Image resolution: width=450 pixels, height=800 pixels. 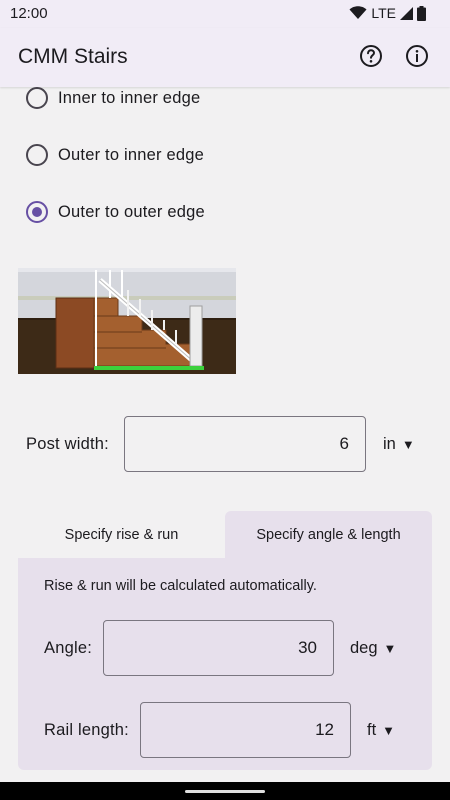 I want to click on radio-label: Outer to inner edge, so click(x=131, y=154).